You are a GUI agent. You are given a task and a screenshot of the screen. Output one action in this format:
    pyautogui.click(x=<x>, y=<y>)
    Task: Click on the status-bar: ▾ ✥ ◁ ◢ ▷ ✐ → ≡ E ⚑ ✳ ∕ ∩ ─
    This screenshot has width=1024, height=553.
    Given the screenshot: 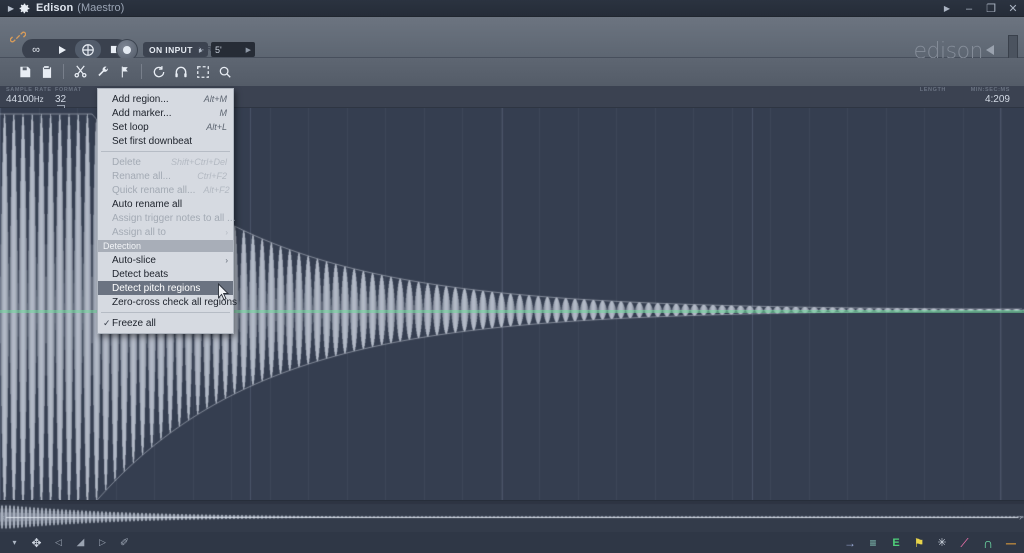 What is the action you would take?
    pyautogui.click(x=512, y=542)
    